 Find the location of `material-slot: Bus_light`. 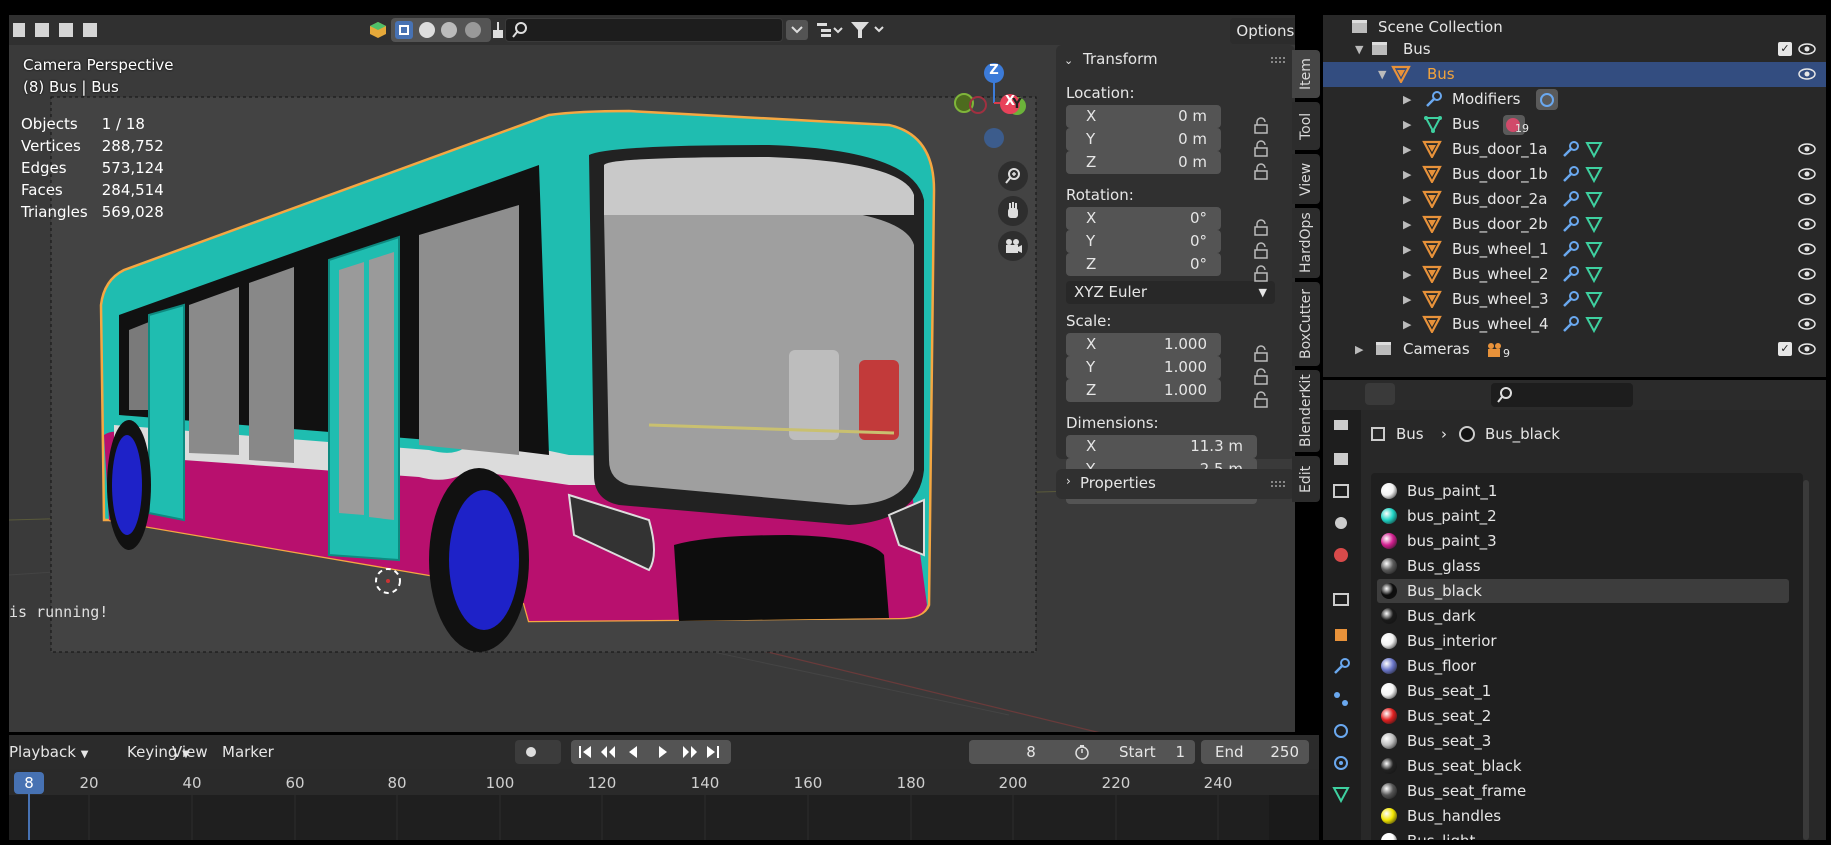

material-slot: Bus_light is located at coordinates (1583, 834).